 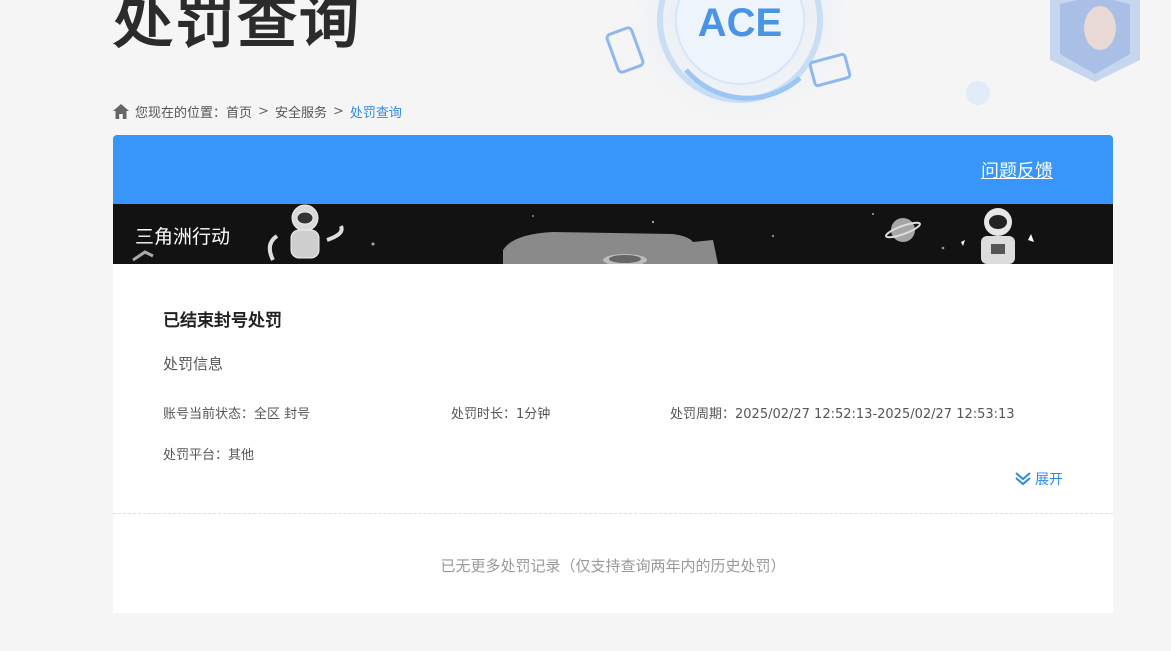 I want to click on breadcrumb-prefix: 您现在的位置：, so click(x=181, y=113).